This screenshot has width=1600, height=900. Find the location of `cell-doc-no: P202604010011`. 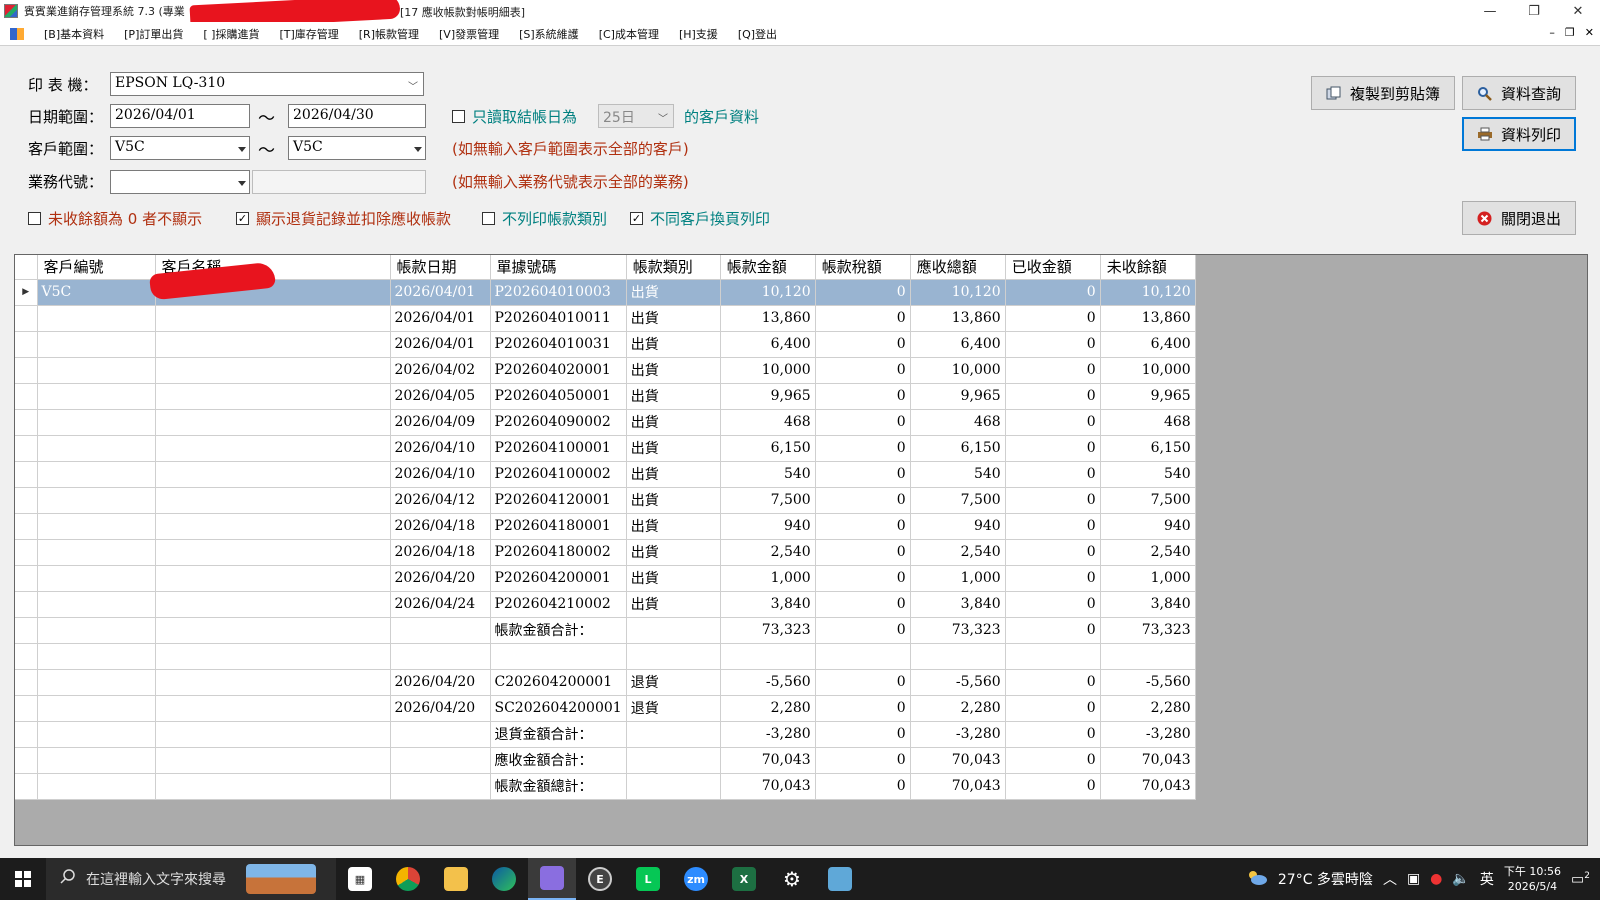

cell-doc-no: P202604010011 is located at coordinates (558, 318).